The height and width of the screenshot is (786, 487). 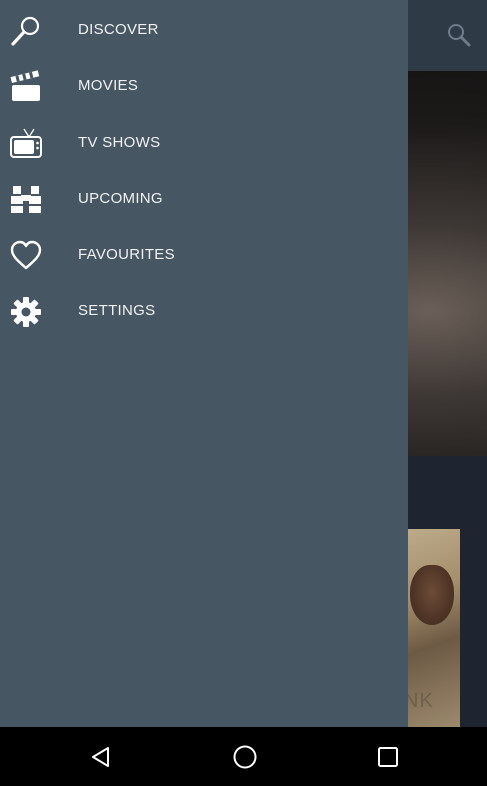 What do you see at coordinates (204, 143) in the screenshot?
I see `drawer-item-tv-shows: TV SHOWS` at bounding box center [204, 143].